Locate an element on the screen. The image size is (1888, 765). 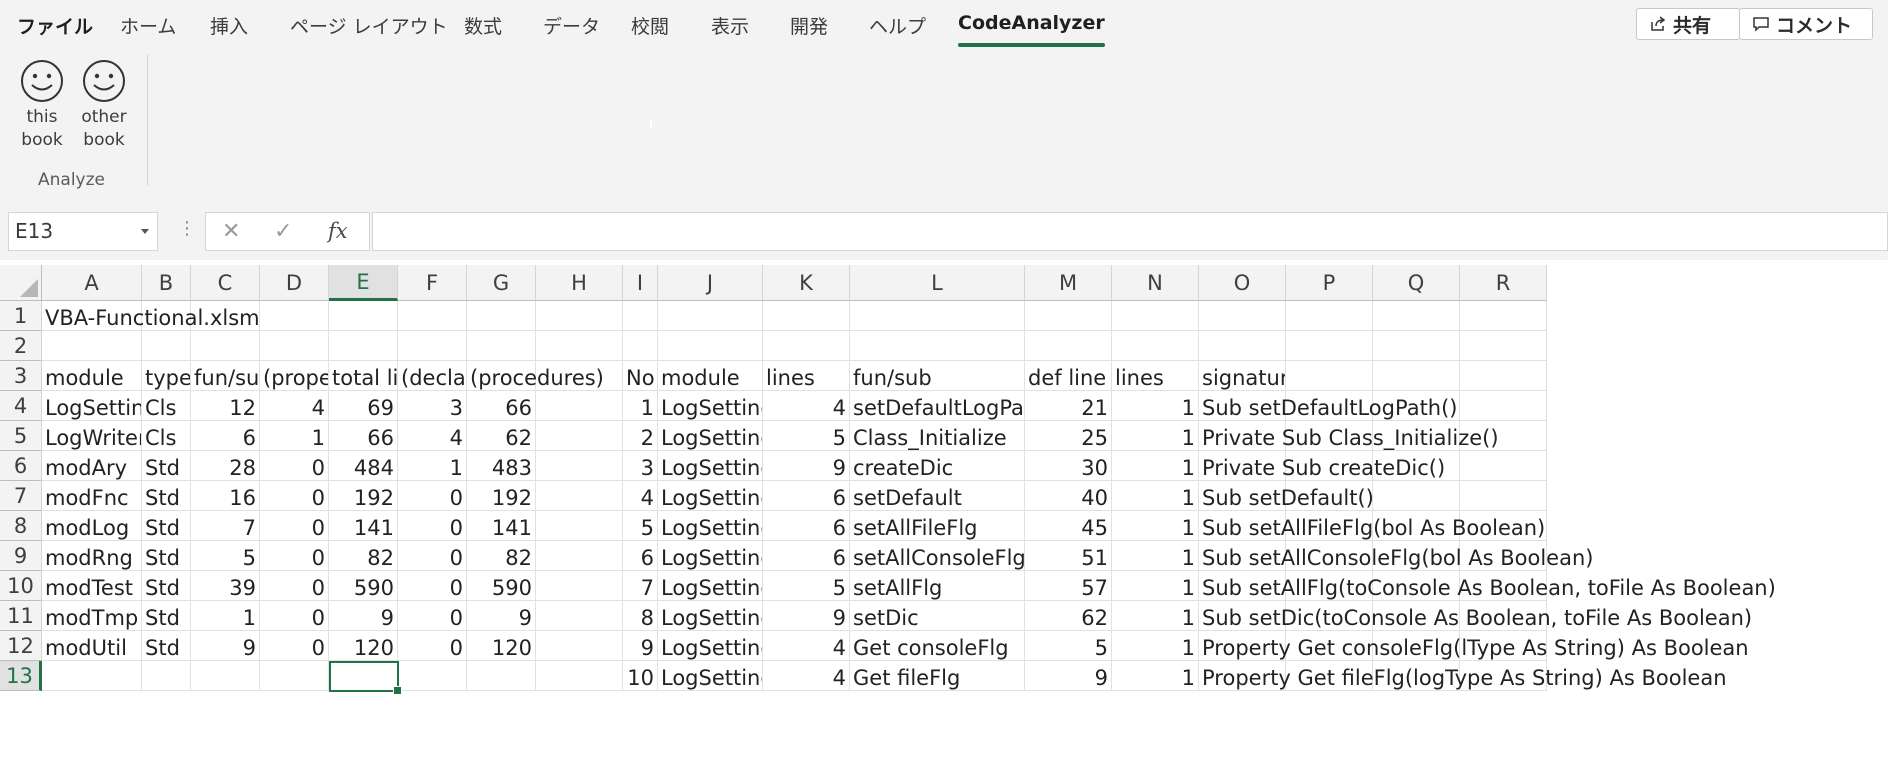
summary-cell: 3 is located at coordinates (432, 406).